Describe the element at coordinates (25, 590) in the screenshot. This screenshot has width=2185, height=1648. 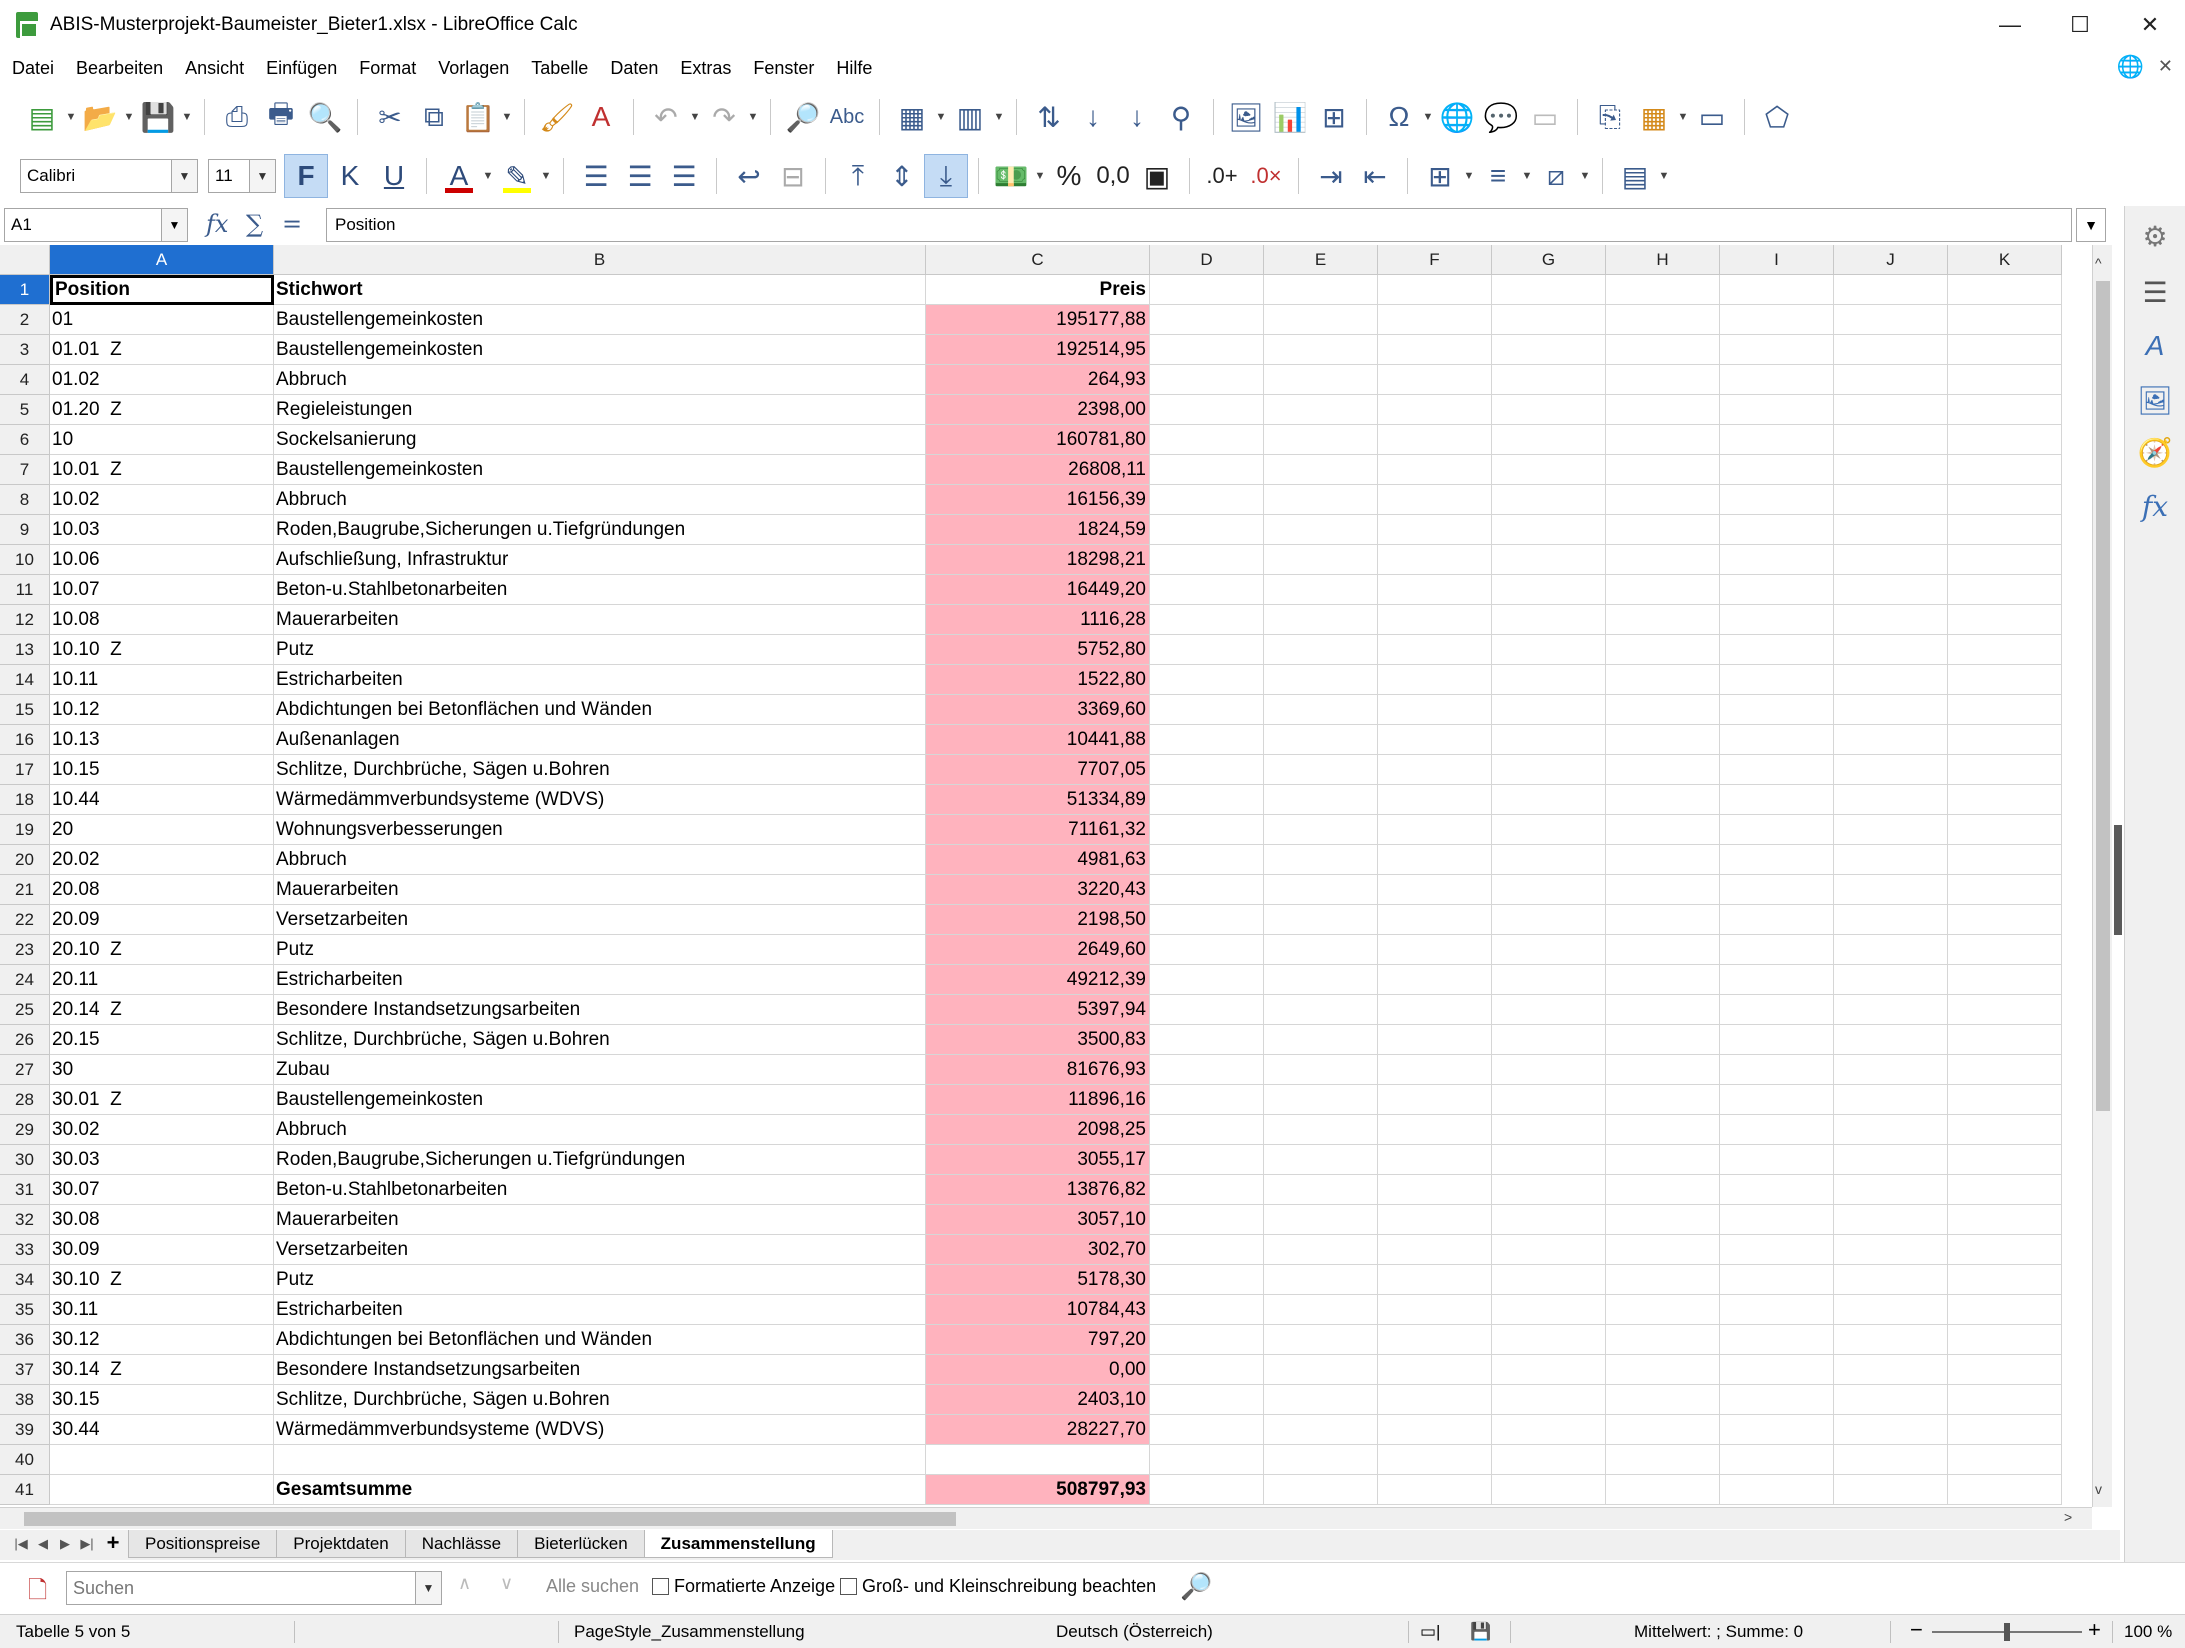
I see `row-header: 11` at that location.